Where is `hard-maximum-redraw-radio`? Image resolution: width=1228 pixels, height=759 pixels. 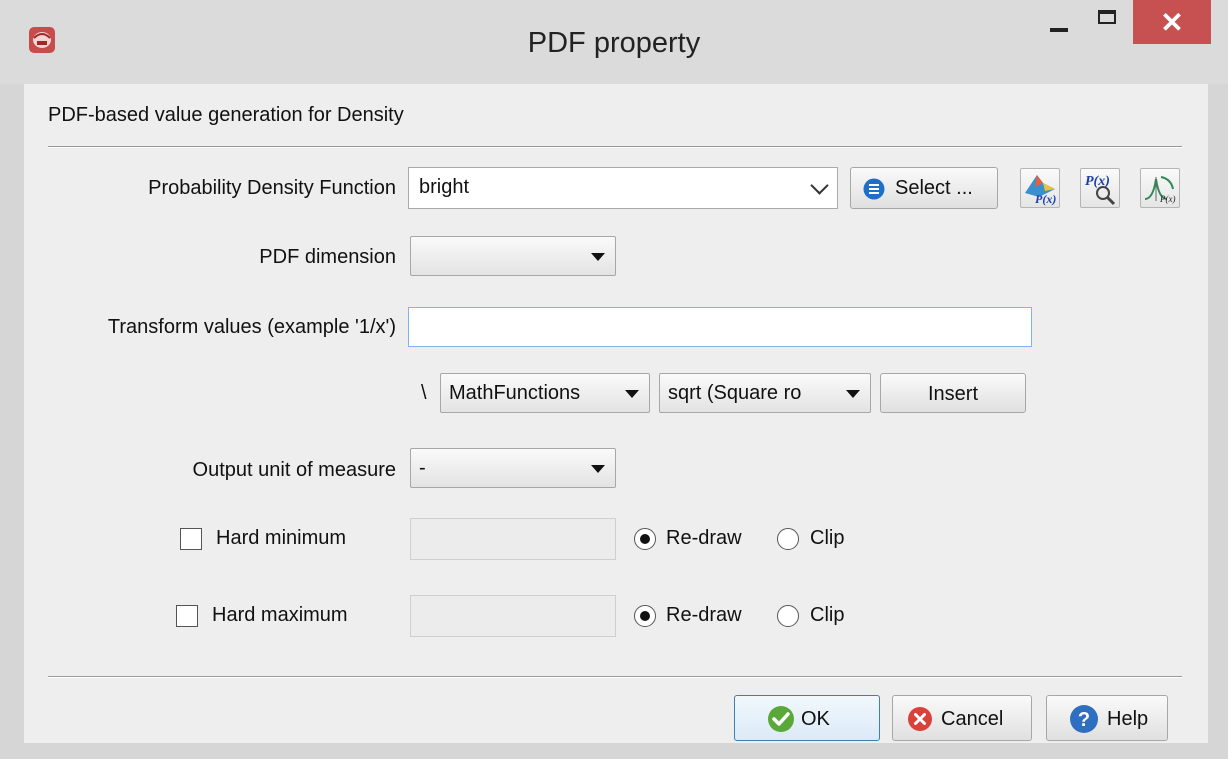 hard-maximum-redraw-radio is located at coordinates (645, 616).